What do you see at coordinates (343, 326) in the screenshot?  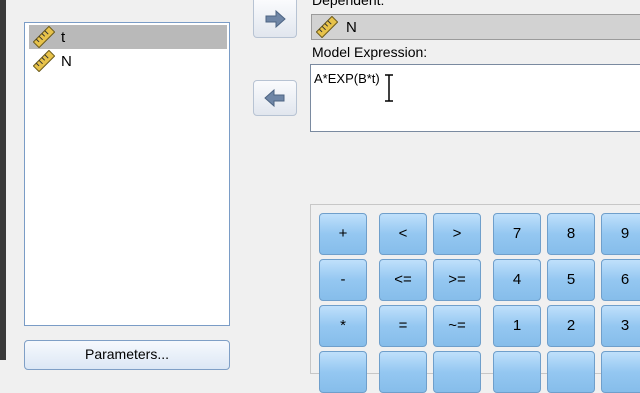 I see `key-multiply: *` at bounding box center [343, 326].